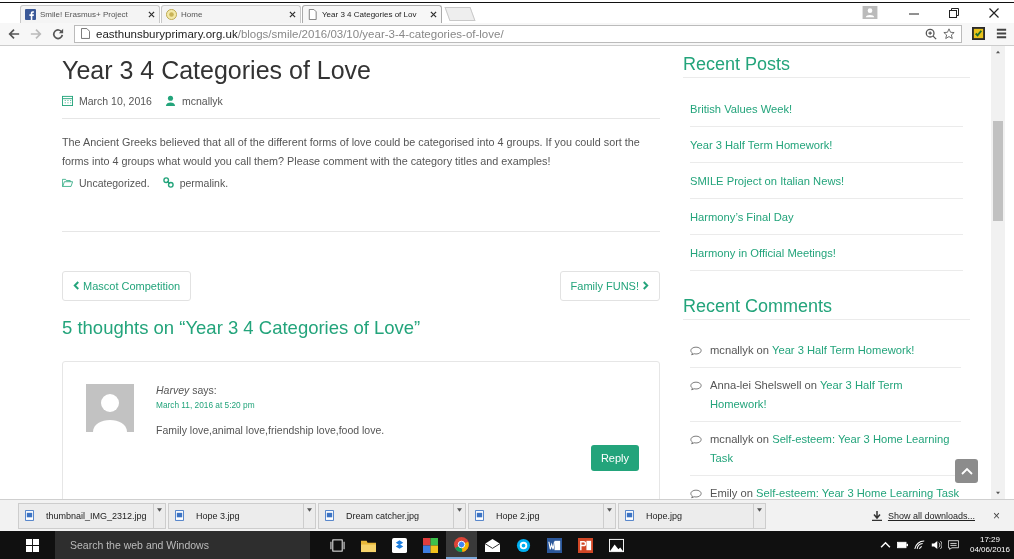 Image resolution: width=1014 pixels, height=559 pixels. I want to click on person-icon, so click(170, 101).